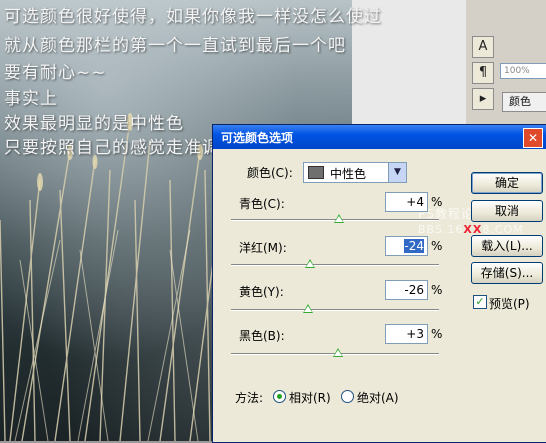 The height and width of the screenshot is (443, 546). Describe the element at coordinates (406, 202) in the screenshot. I see `cyan-value-field: +4` at that location.